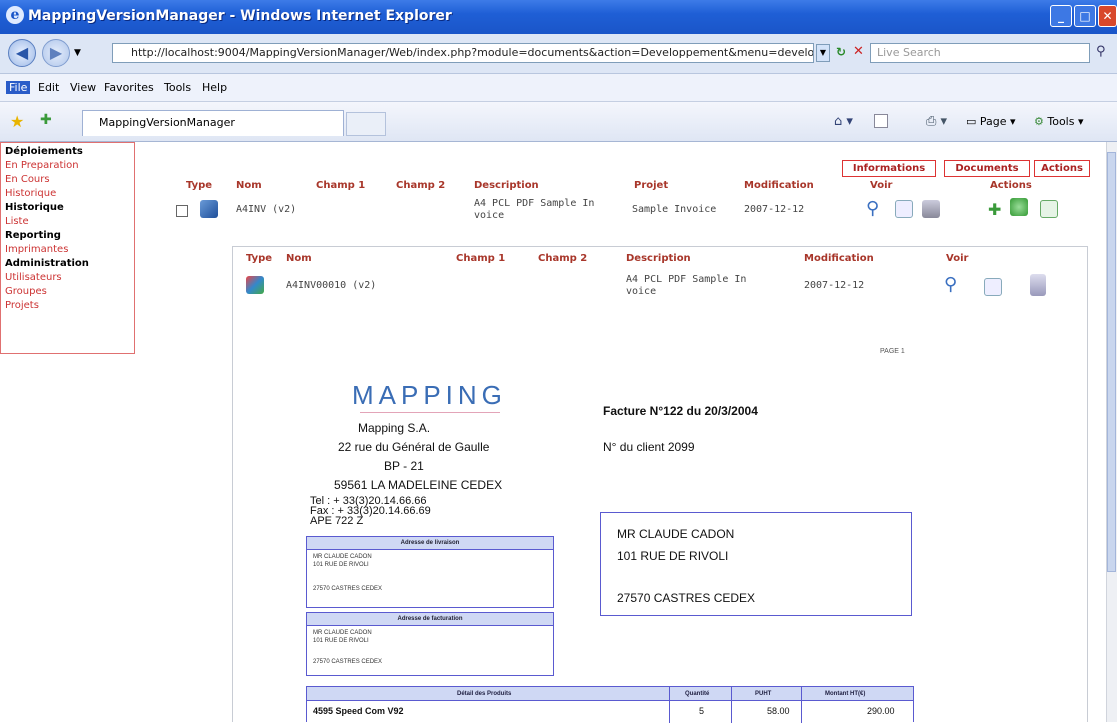 The image size is (1117, 723). What do you see at coordinates (129, 87) in the screenshot?
I see `menu-favorites: Favorites` at bounding box center [129, 87].